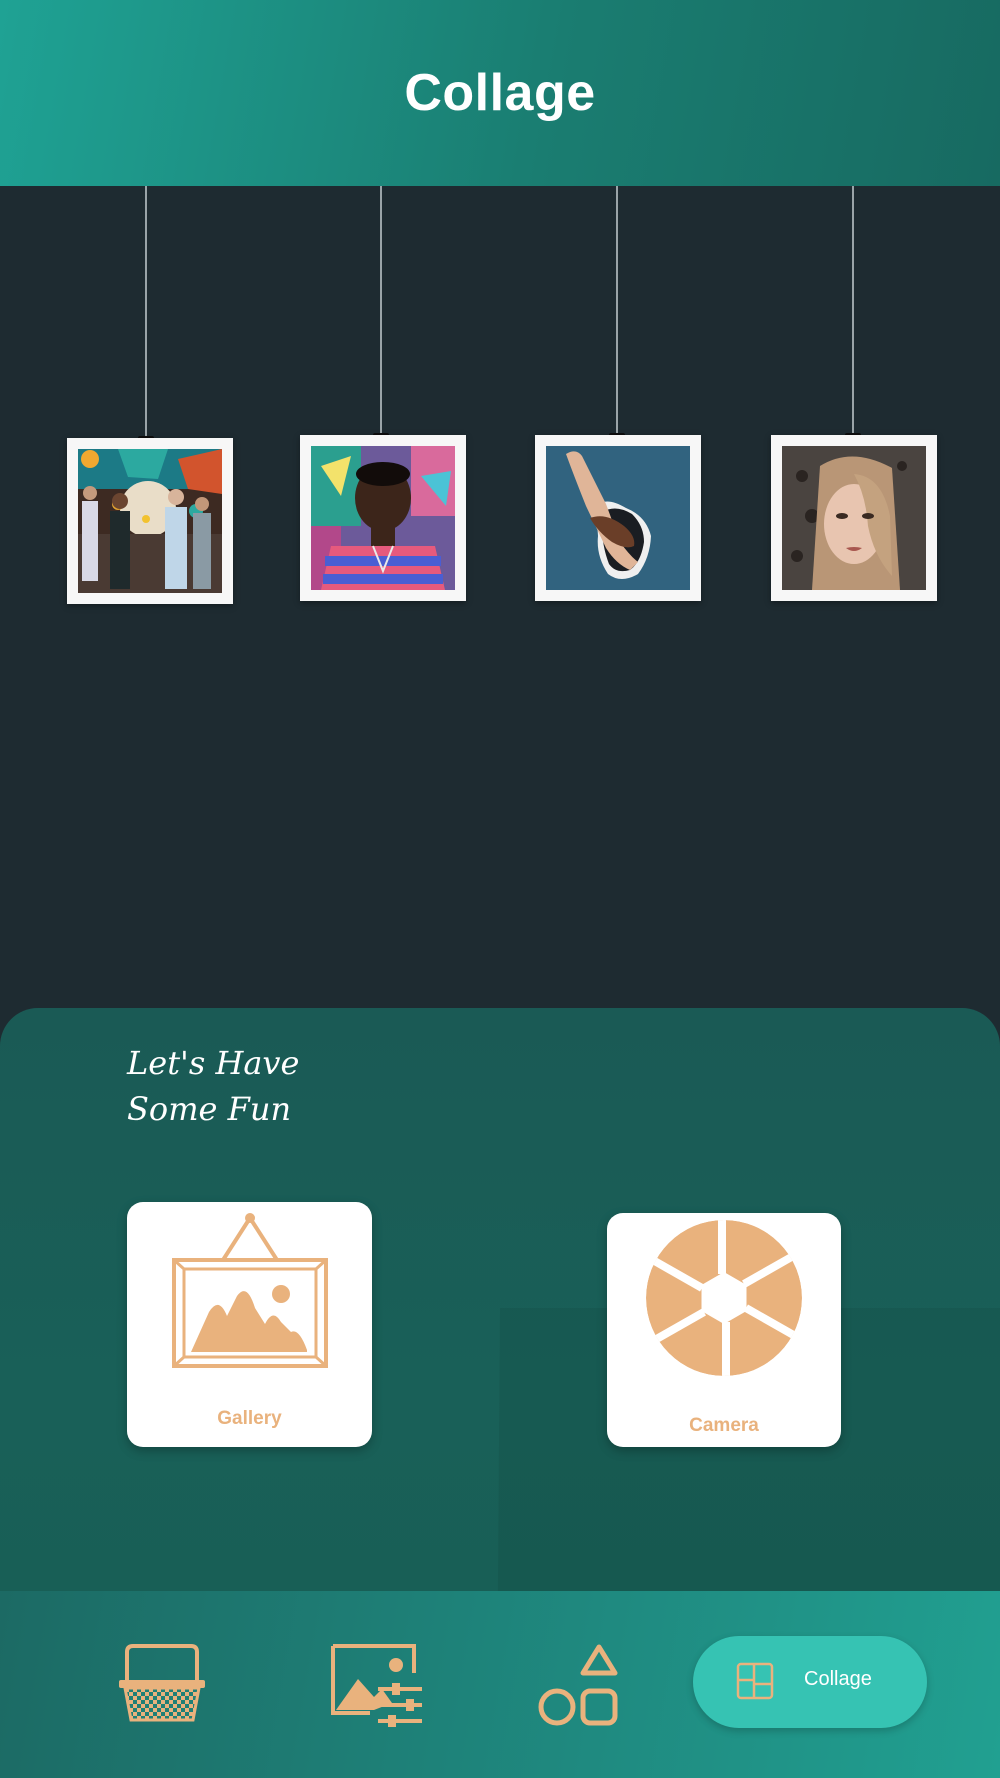 This screenshot has width=1000, height=1778. What do you see at coordinates (213, 1086) in the screenshot?
I see `panel-heading: Let's Have Some Fun` at bounding box center [213, 1086].